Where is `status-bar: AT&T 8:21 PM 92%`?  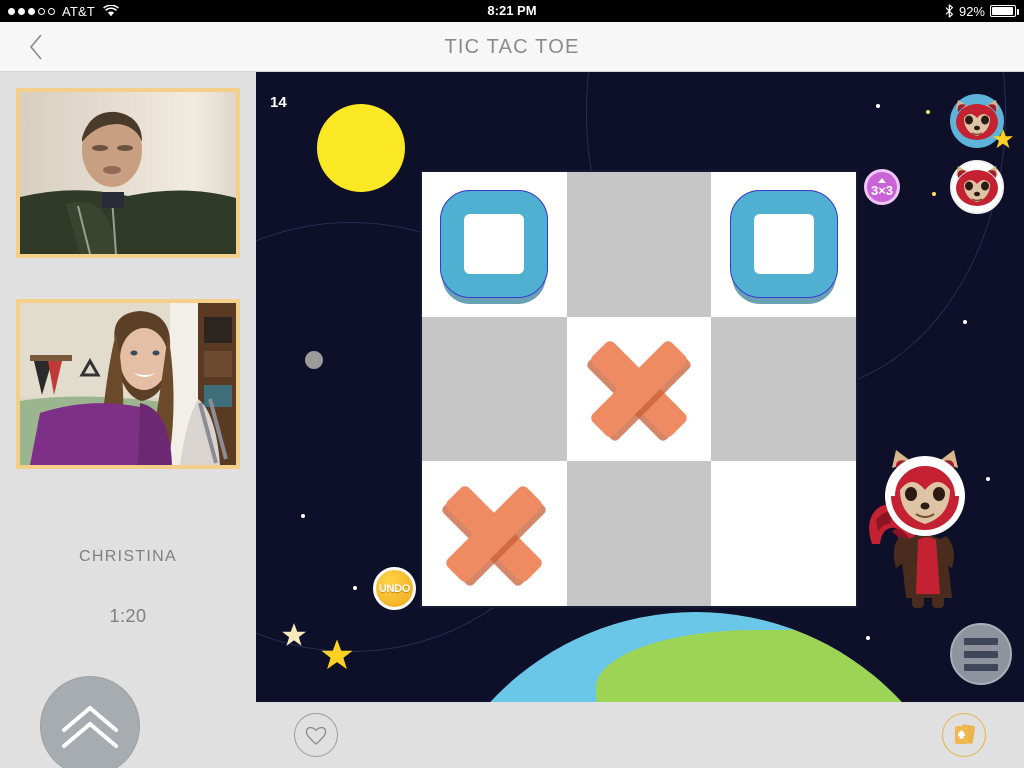
status-bar: AT&T 8:21 PM 92% is located at coordinates (512, 11).